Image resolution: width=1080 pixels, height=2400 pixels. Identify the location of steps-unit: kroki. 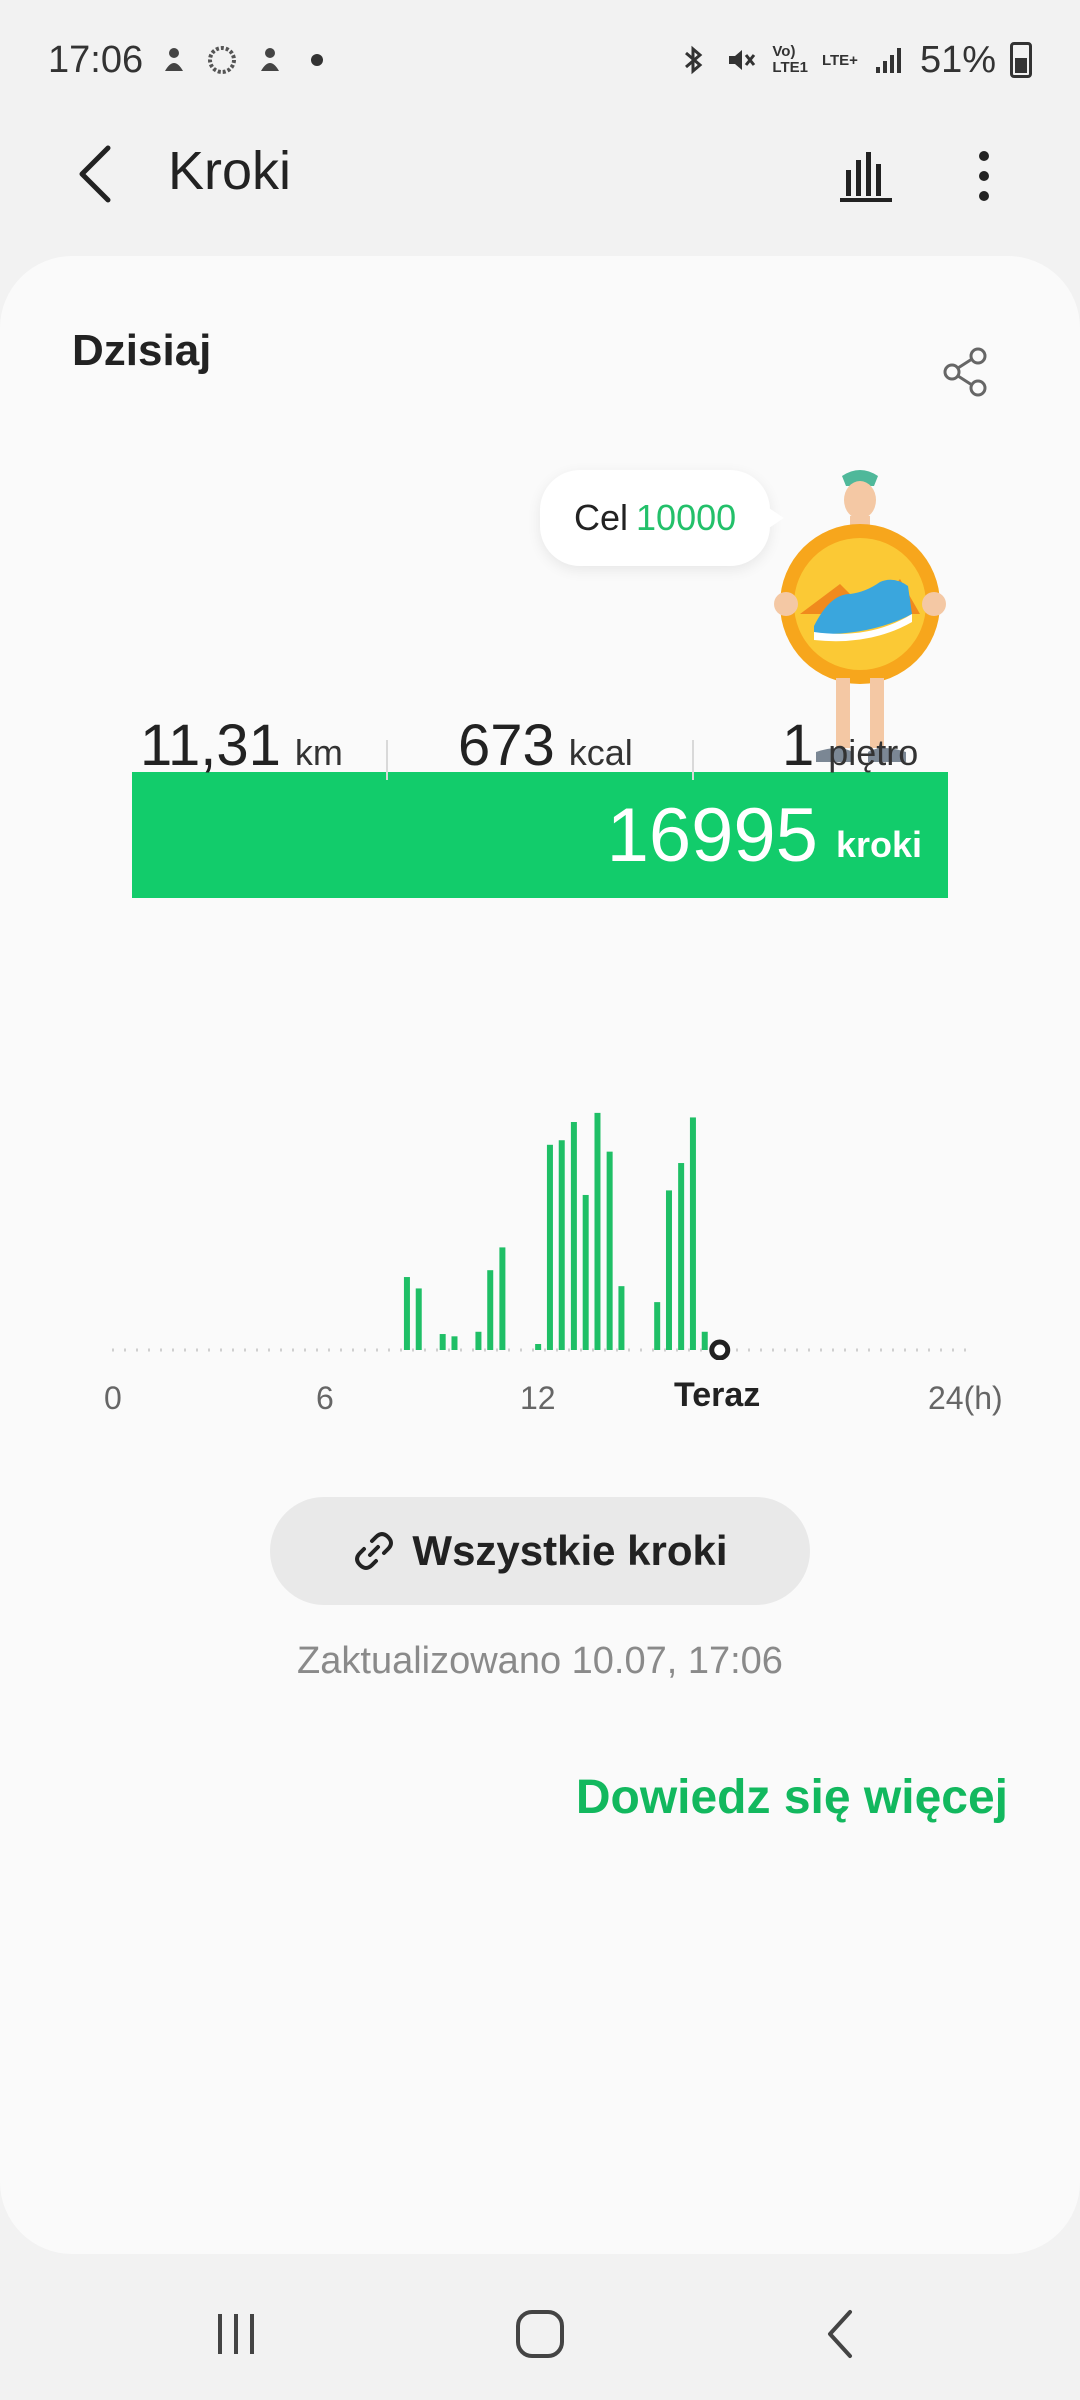
(878, 844).